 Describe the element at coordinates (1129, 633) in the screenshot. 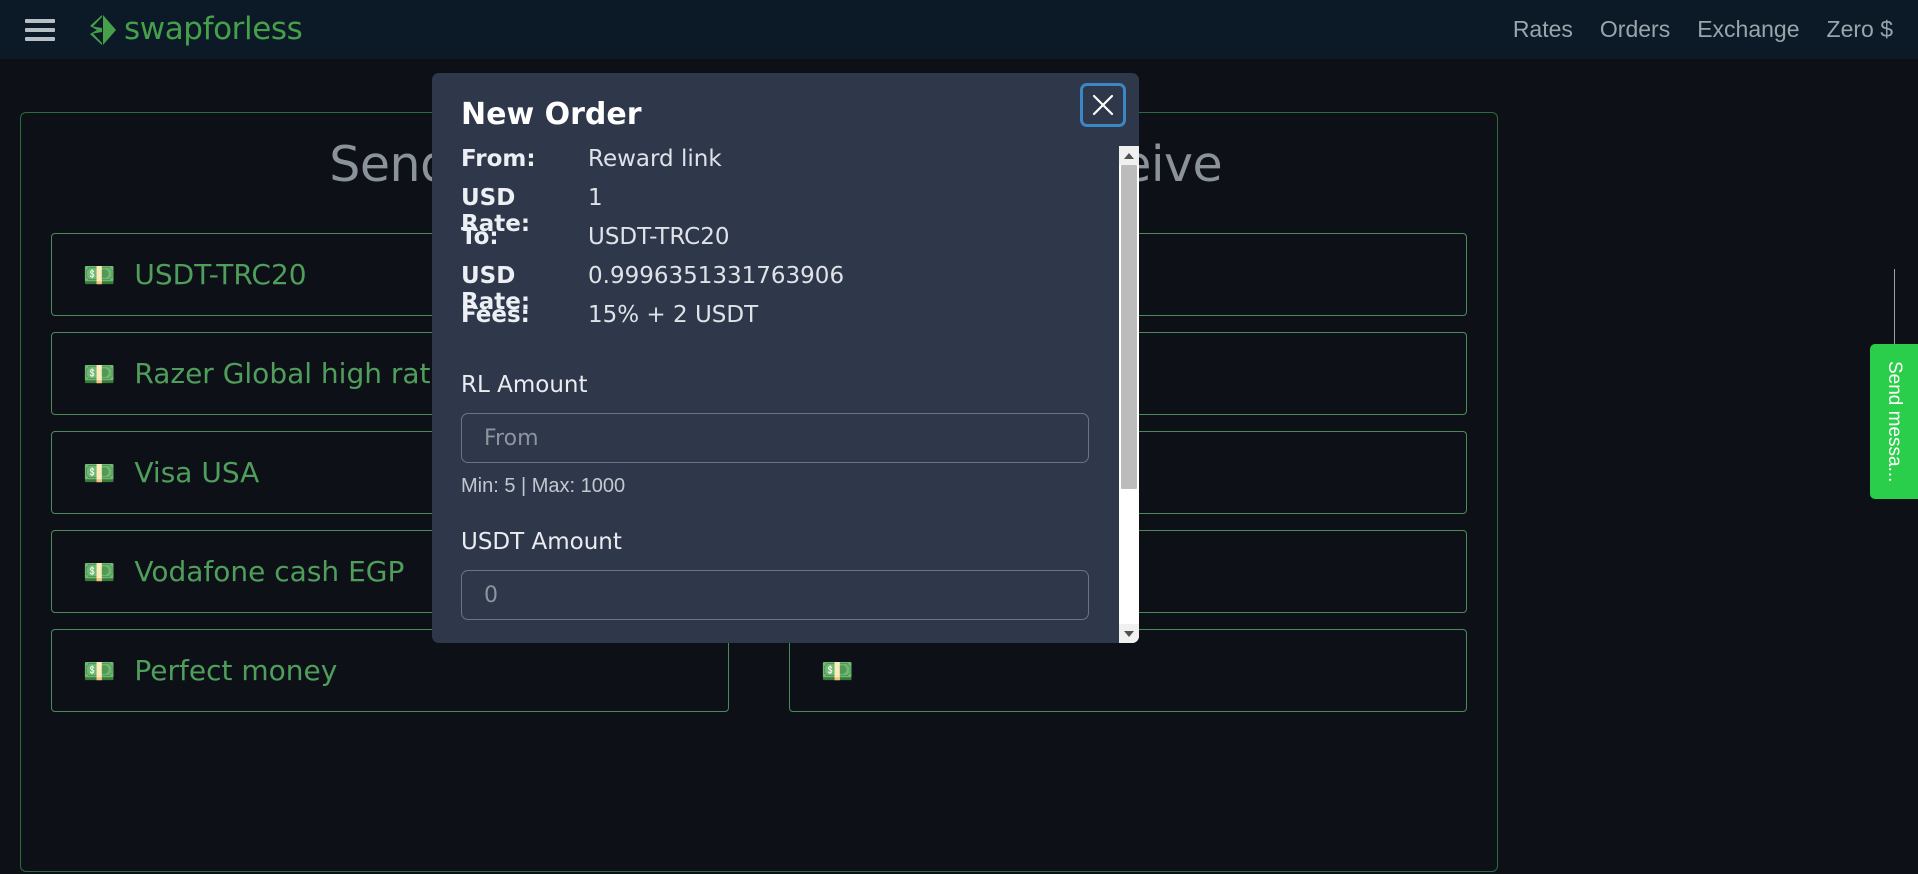

I see `scroll-down-arrow-icon` at that location.